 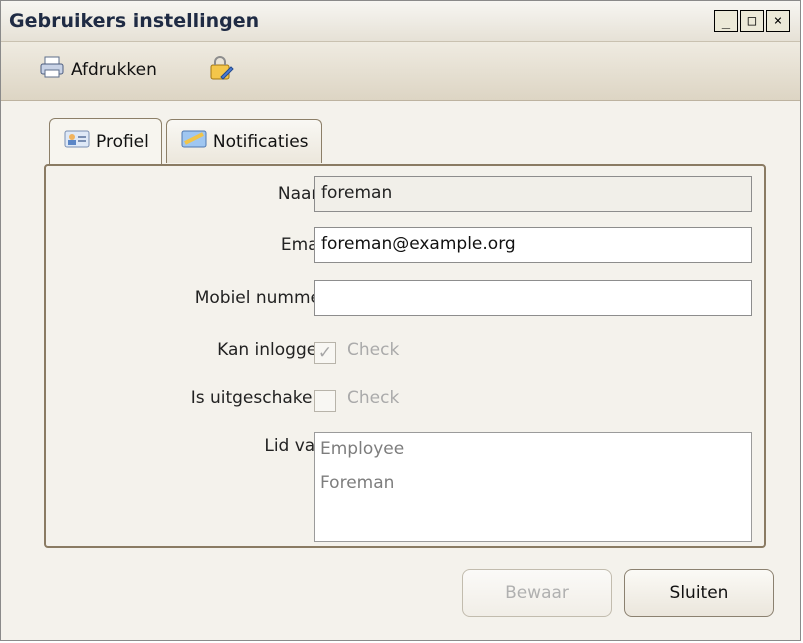 I want to click on is-uitgeschakeld-checkbox, so click(x=325, y=401).